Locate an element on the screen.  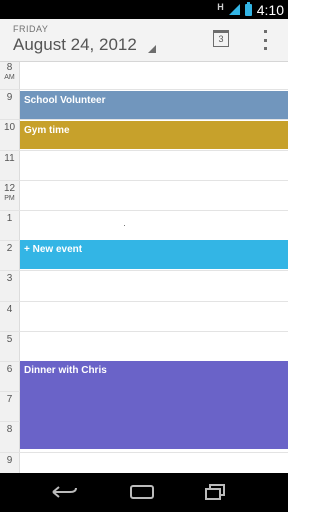
hour-ampm-label: PM is located at coordinates (9, 198).